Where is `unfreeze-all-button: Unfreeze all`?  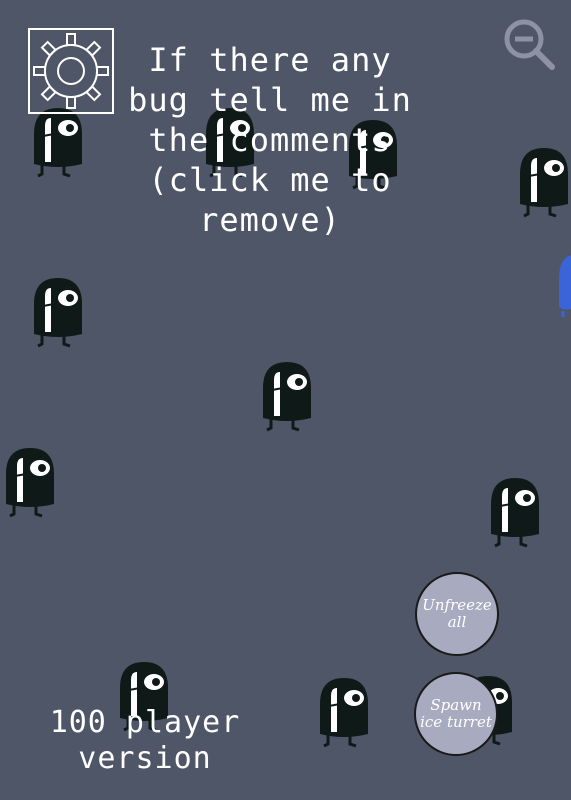
unfreeze-all-button: Unfreeze all is located at coordinates (457, 614).